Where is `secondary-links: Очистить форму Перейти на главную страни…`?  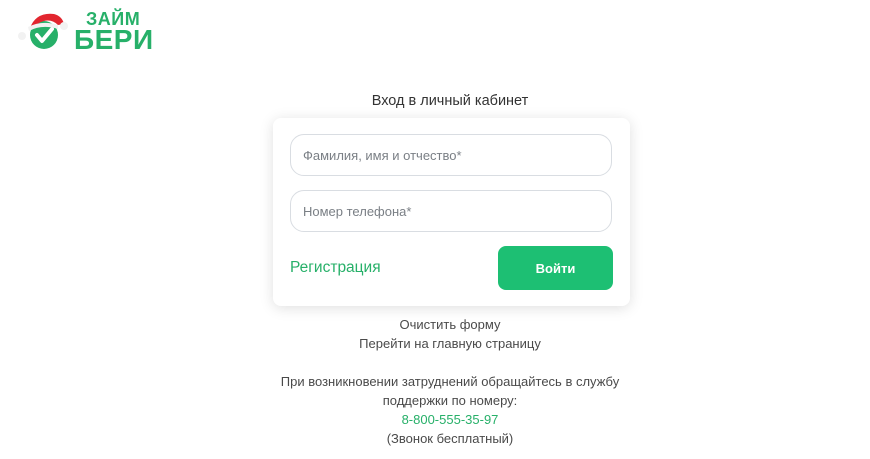 secondary-links: Очистить форму Перейти на главную страни… is located at coordinates (435, 334).